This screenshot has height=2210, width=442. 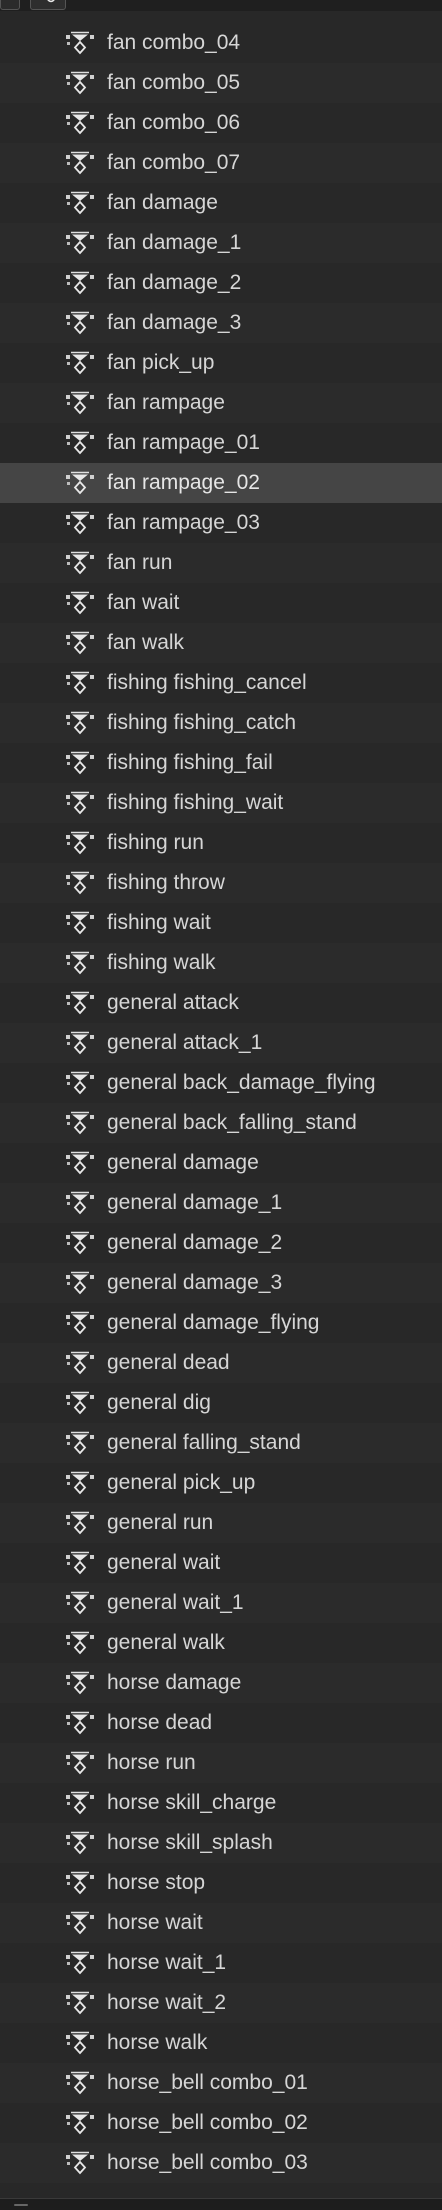 What do you see at coordinates (221, 2204) in the screenshot?
I see `horizontal-scrollbar` at bounding box center [221, 2204].